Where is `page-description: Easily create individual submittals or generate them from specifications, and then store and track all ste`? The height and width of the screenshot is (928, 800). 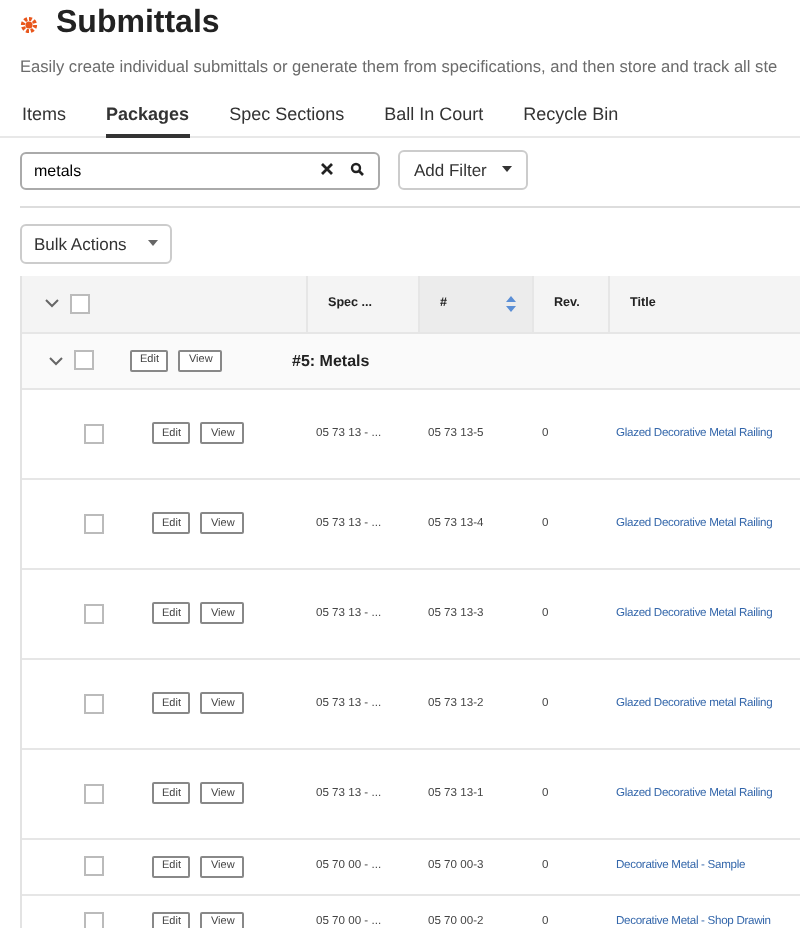 page-description: Easily create individual submittals or generate them from specifications, and then store and track all ste is located at coordinates (400, 66).